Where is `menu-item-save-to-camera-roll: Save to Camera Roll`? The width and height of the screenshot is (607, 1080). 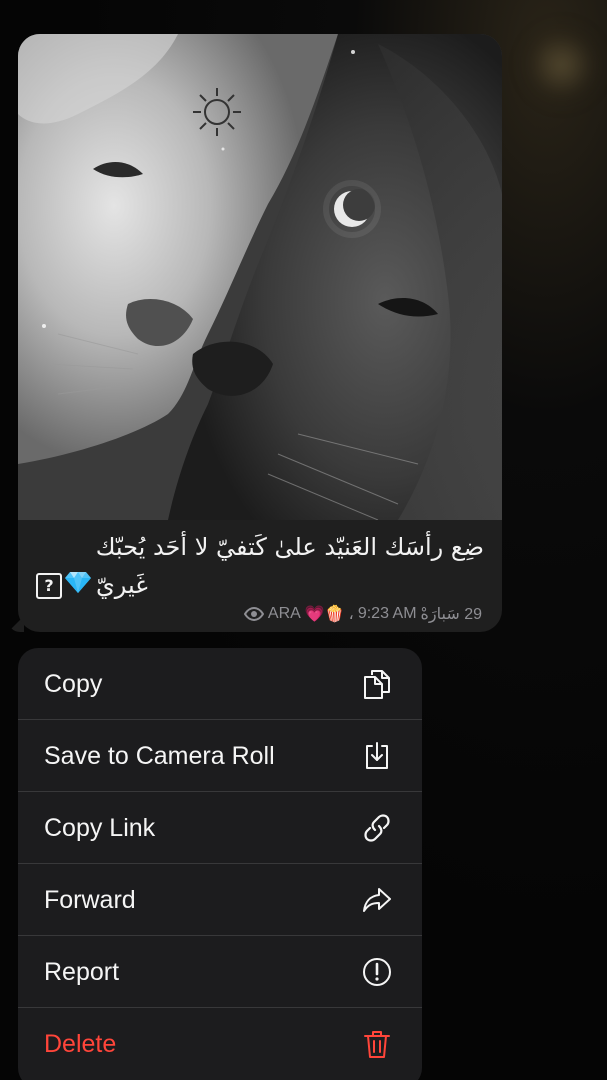 menu-item-save-to-camera-roll: Save to Camera Roll is located at coordinates (220, 756).